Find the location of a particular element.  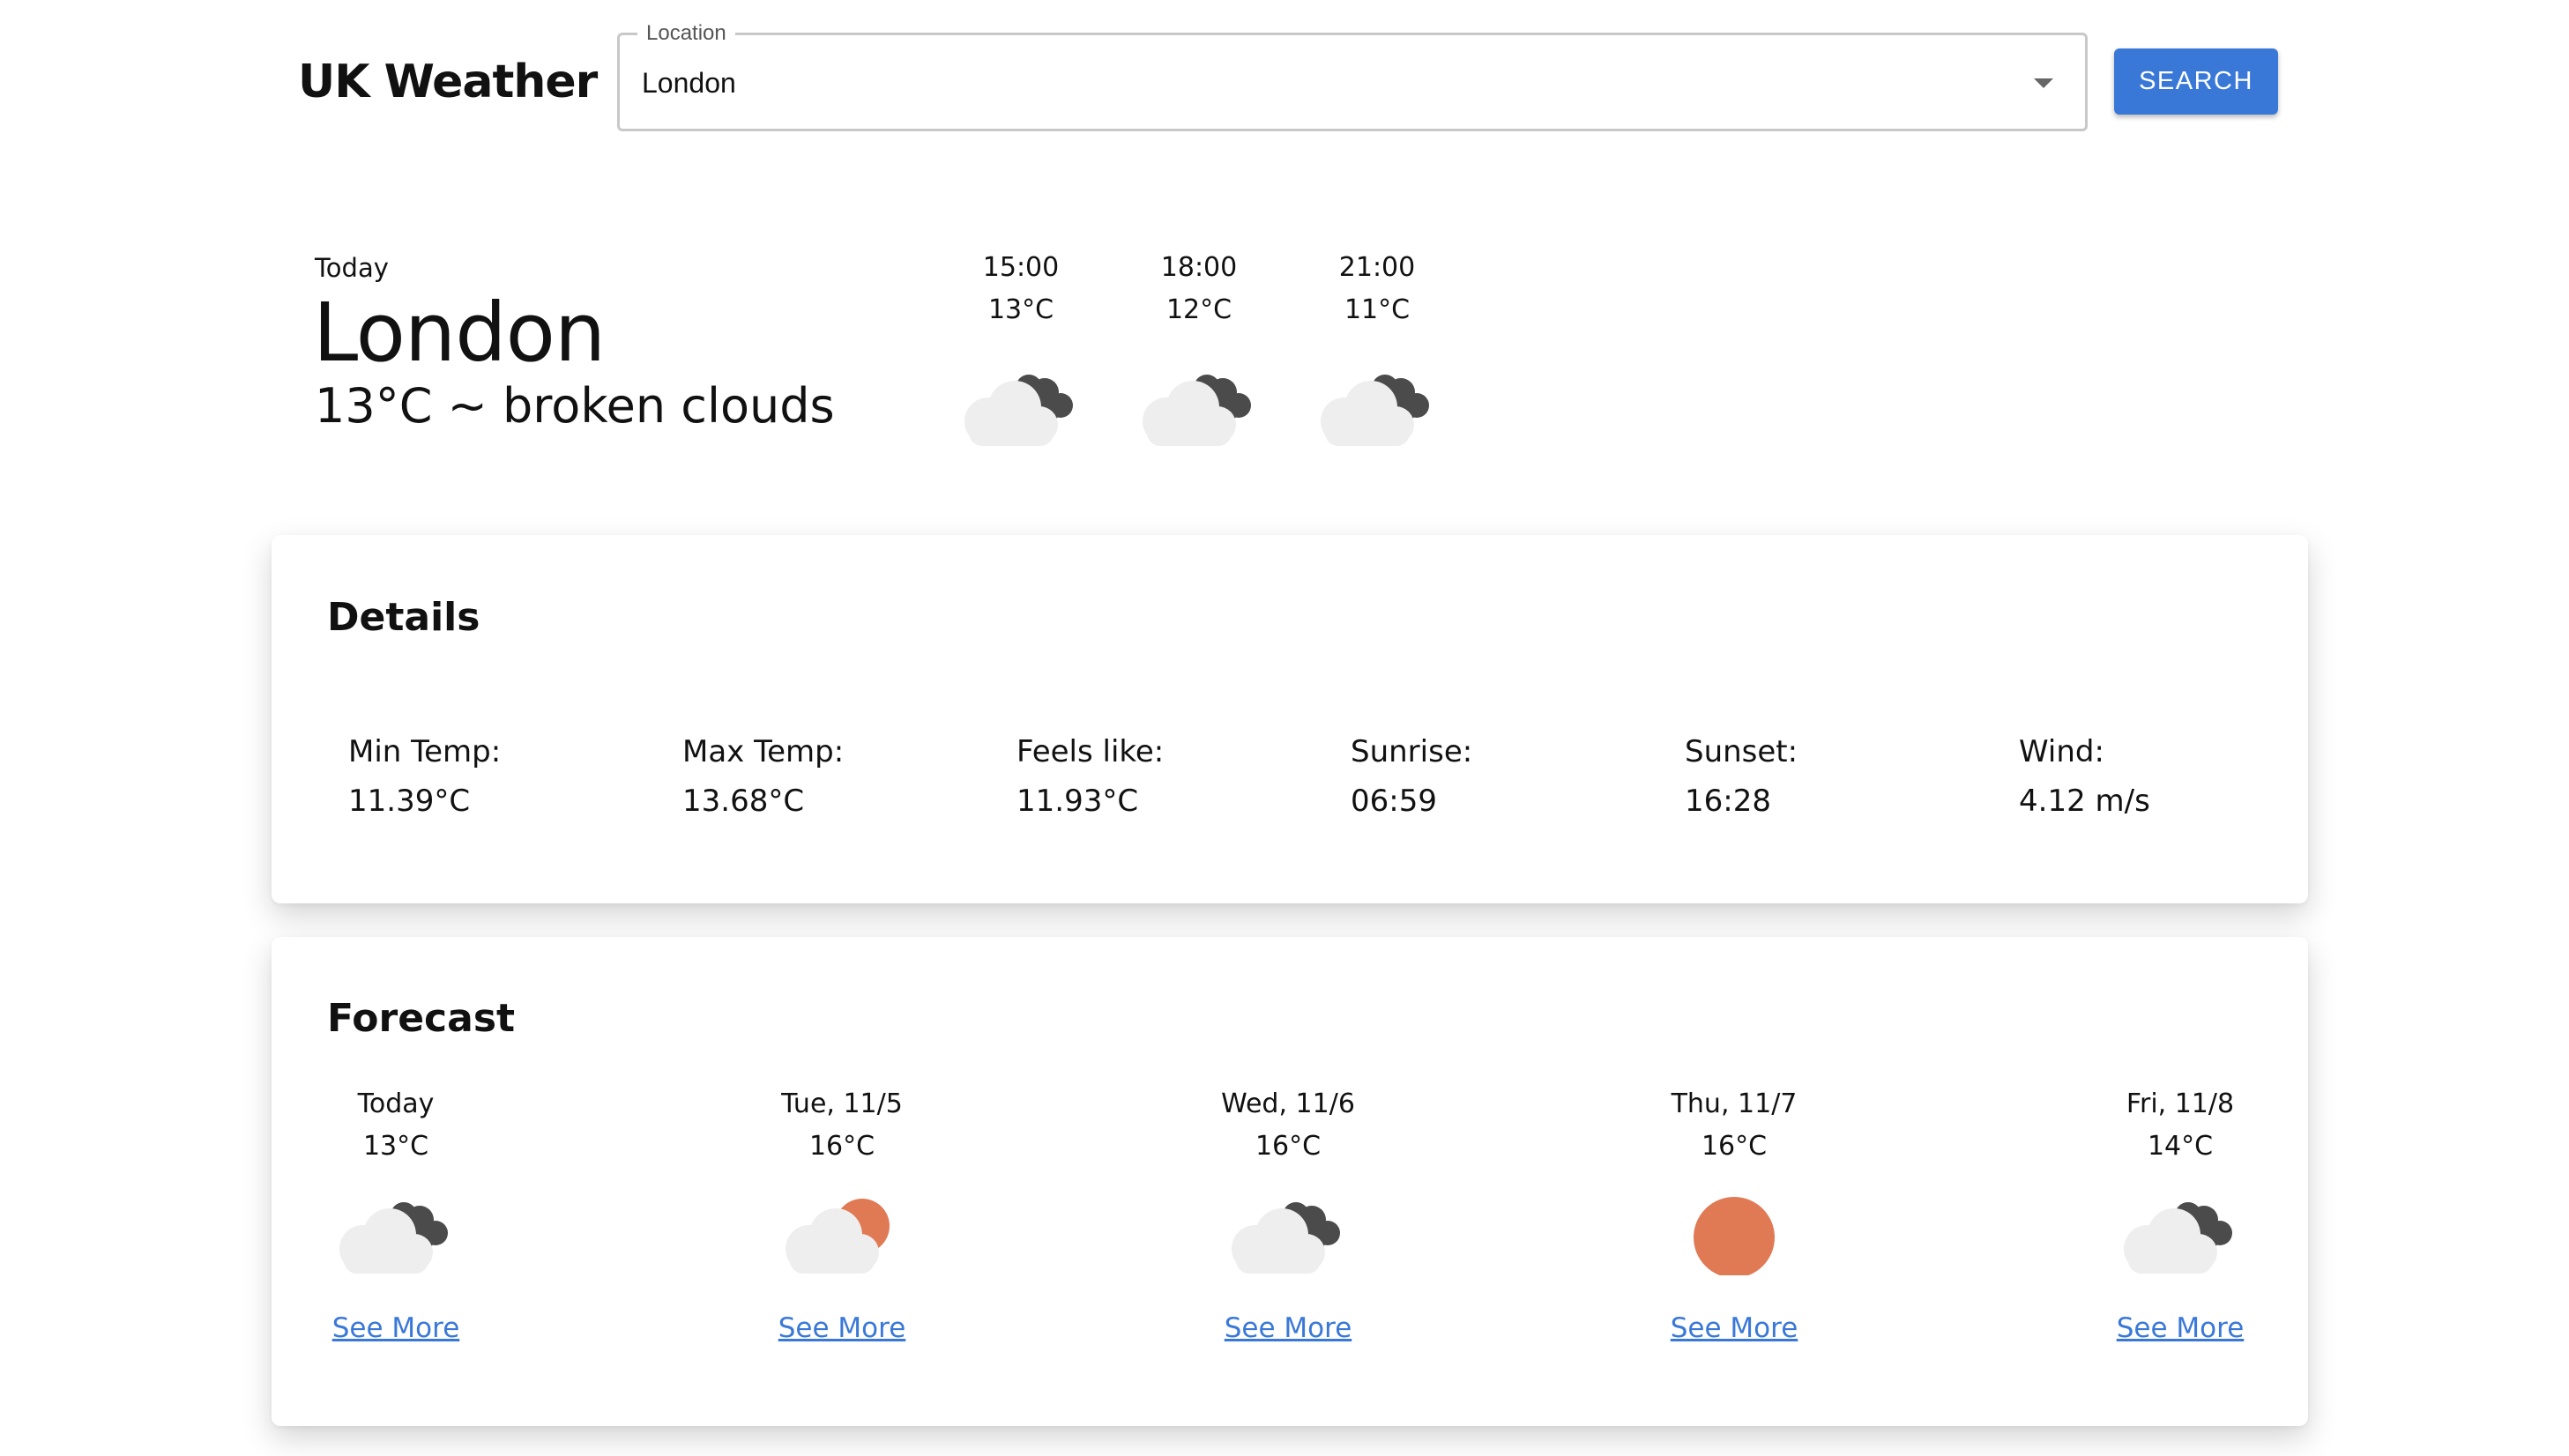

detail-value: 16:28 is located at coordinates (1728, 801).